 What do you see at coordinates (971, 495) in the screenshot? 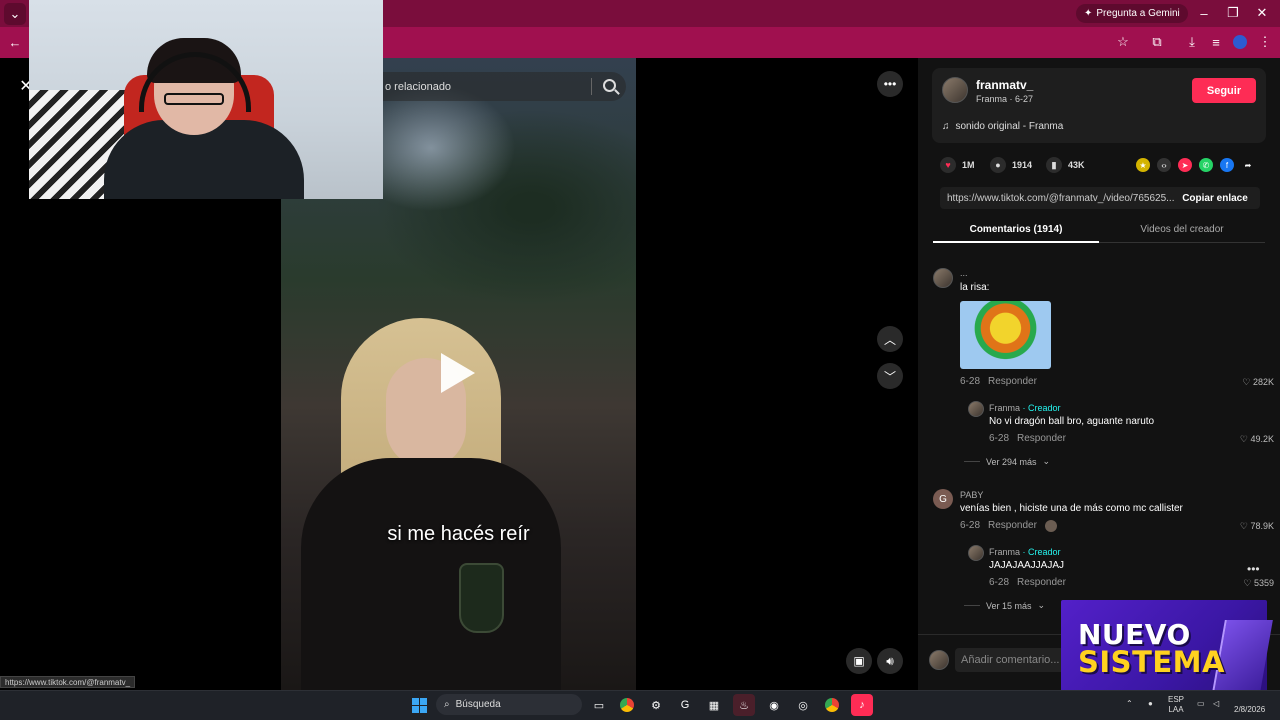
I see `comment-author: PABY` at bounding box center [971, 495].